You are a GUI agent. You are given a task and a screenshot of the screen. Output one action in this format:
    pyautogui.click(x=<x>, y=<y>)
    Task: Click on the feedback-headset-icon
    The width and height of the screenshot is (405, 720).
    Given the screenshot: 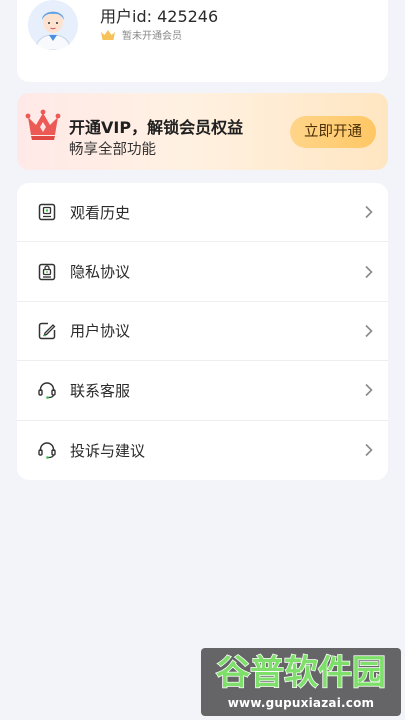 What is the action you would take?
    pyautogui.click(x=47, y=451)
    